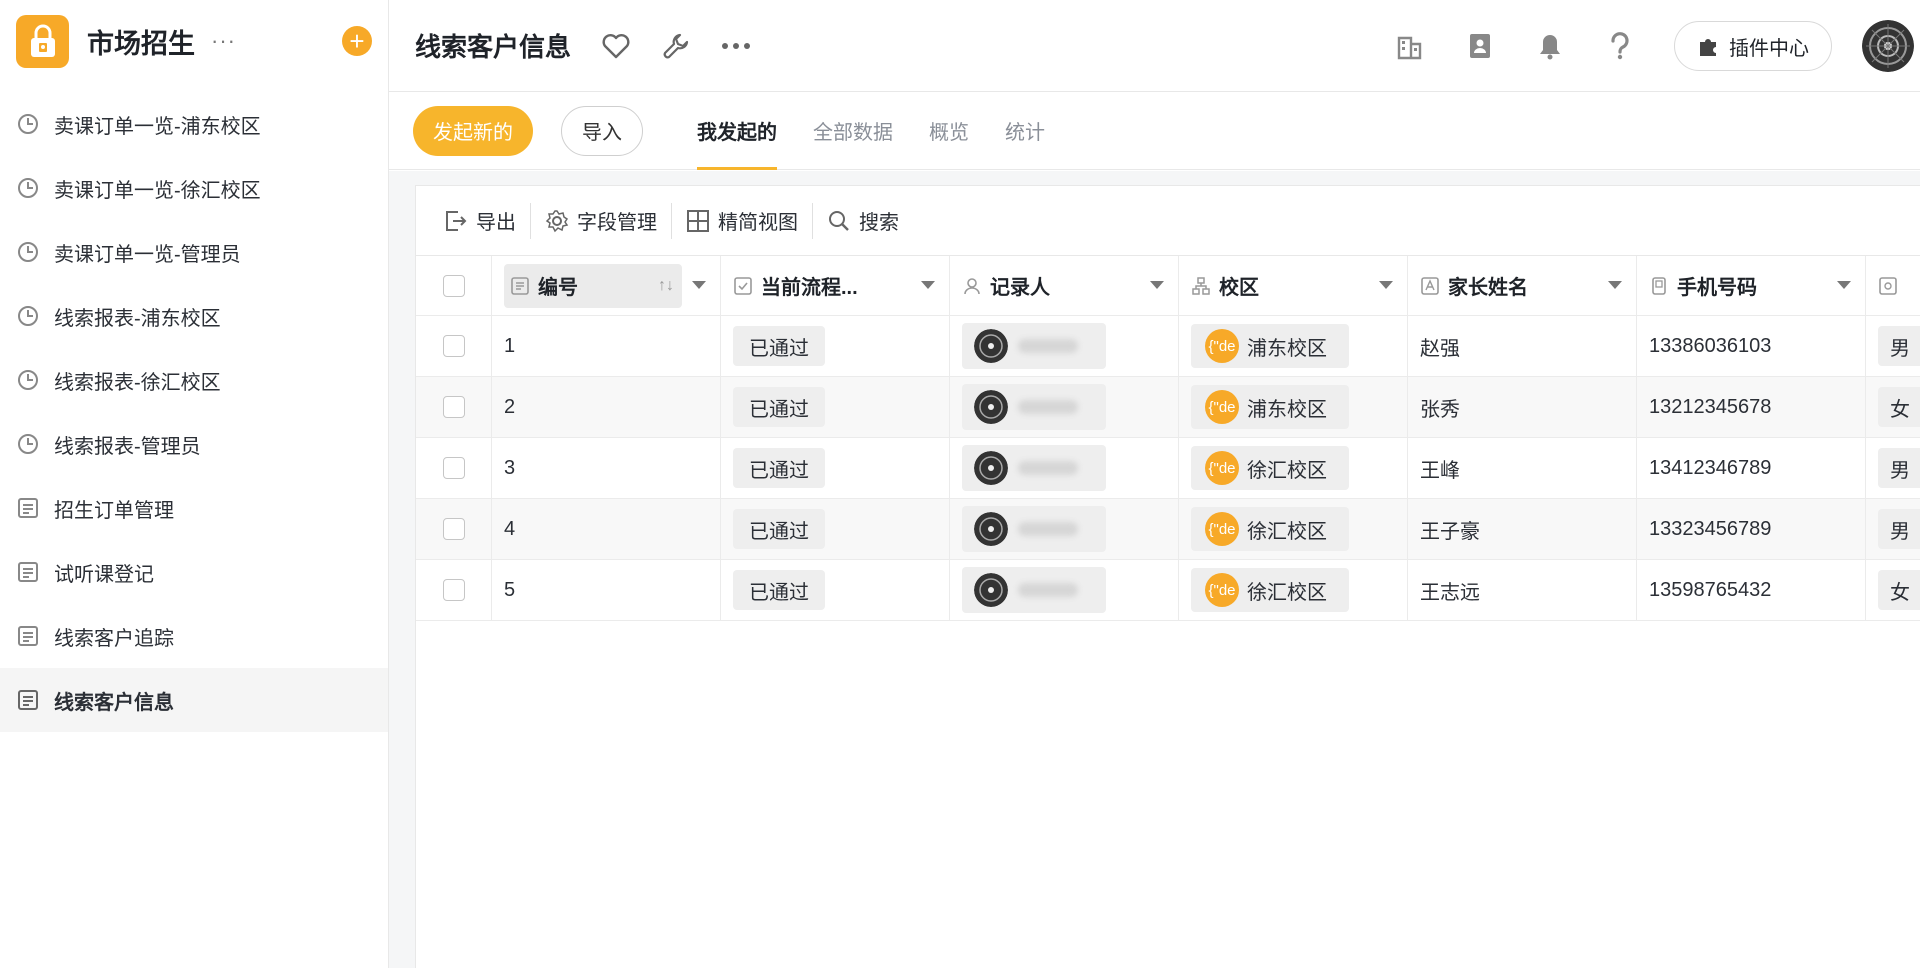 The height and width of the screenshot is (968, 1920). What do you see at coordinates (1522, 285) in the screenshot?
I see `header-parent-name: 家长姓名` at bounding box center [1522, 285].